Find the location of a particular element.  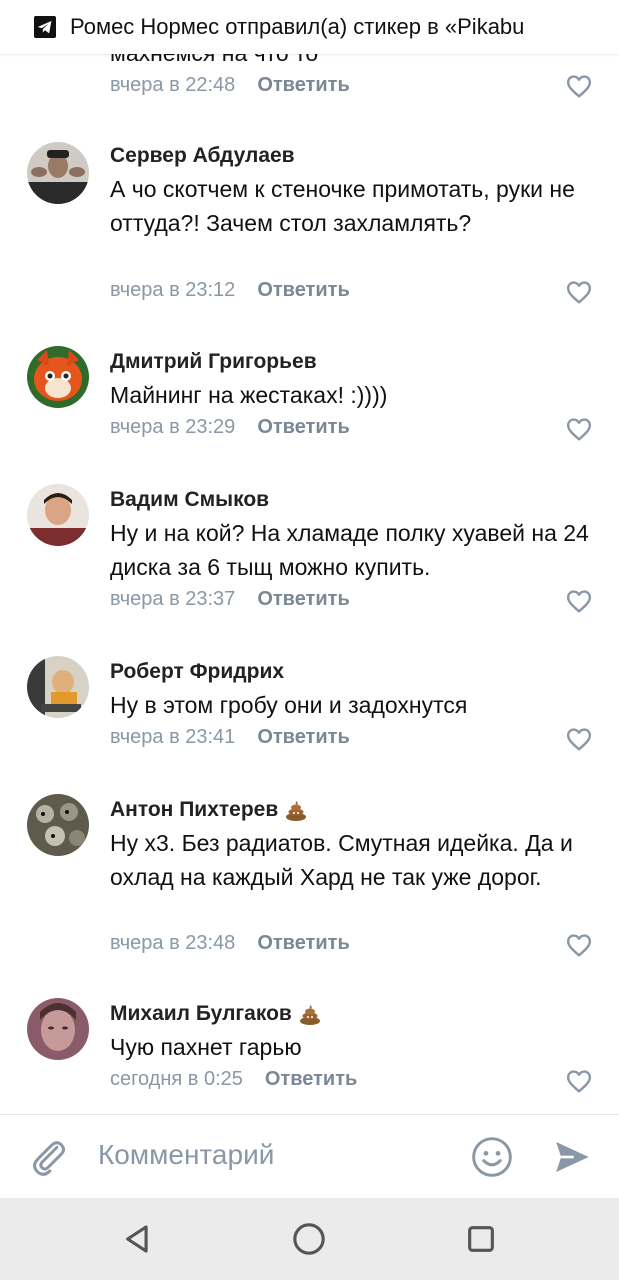

smile-icon is located at coordinates (492, 1157).